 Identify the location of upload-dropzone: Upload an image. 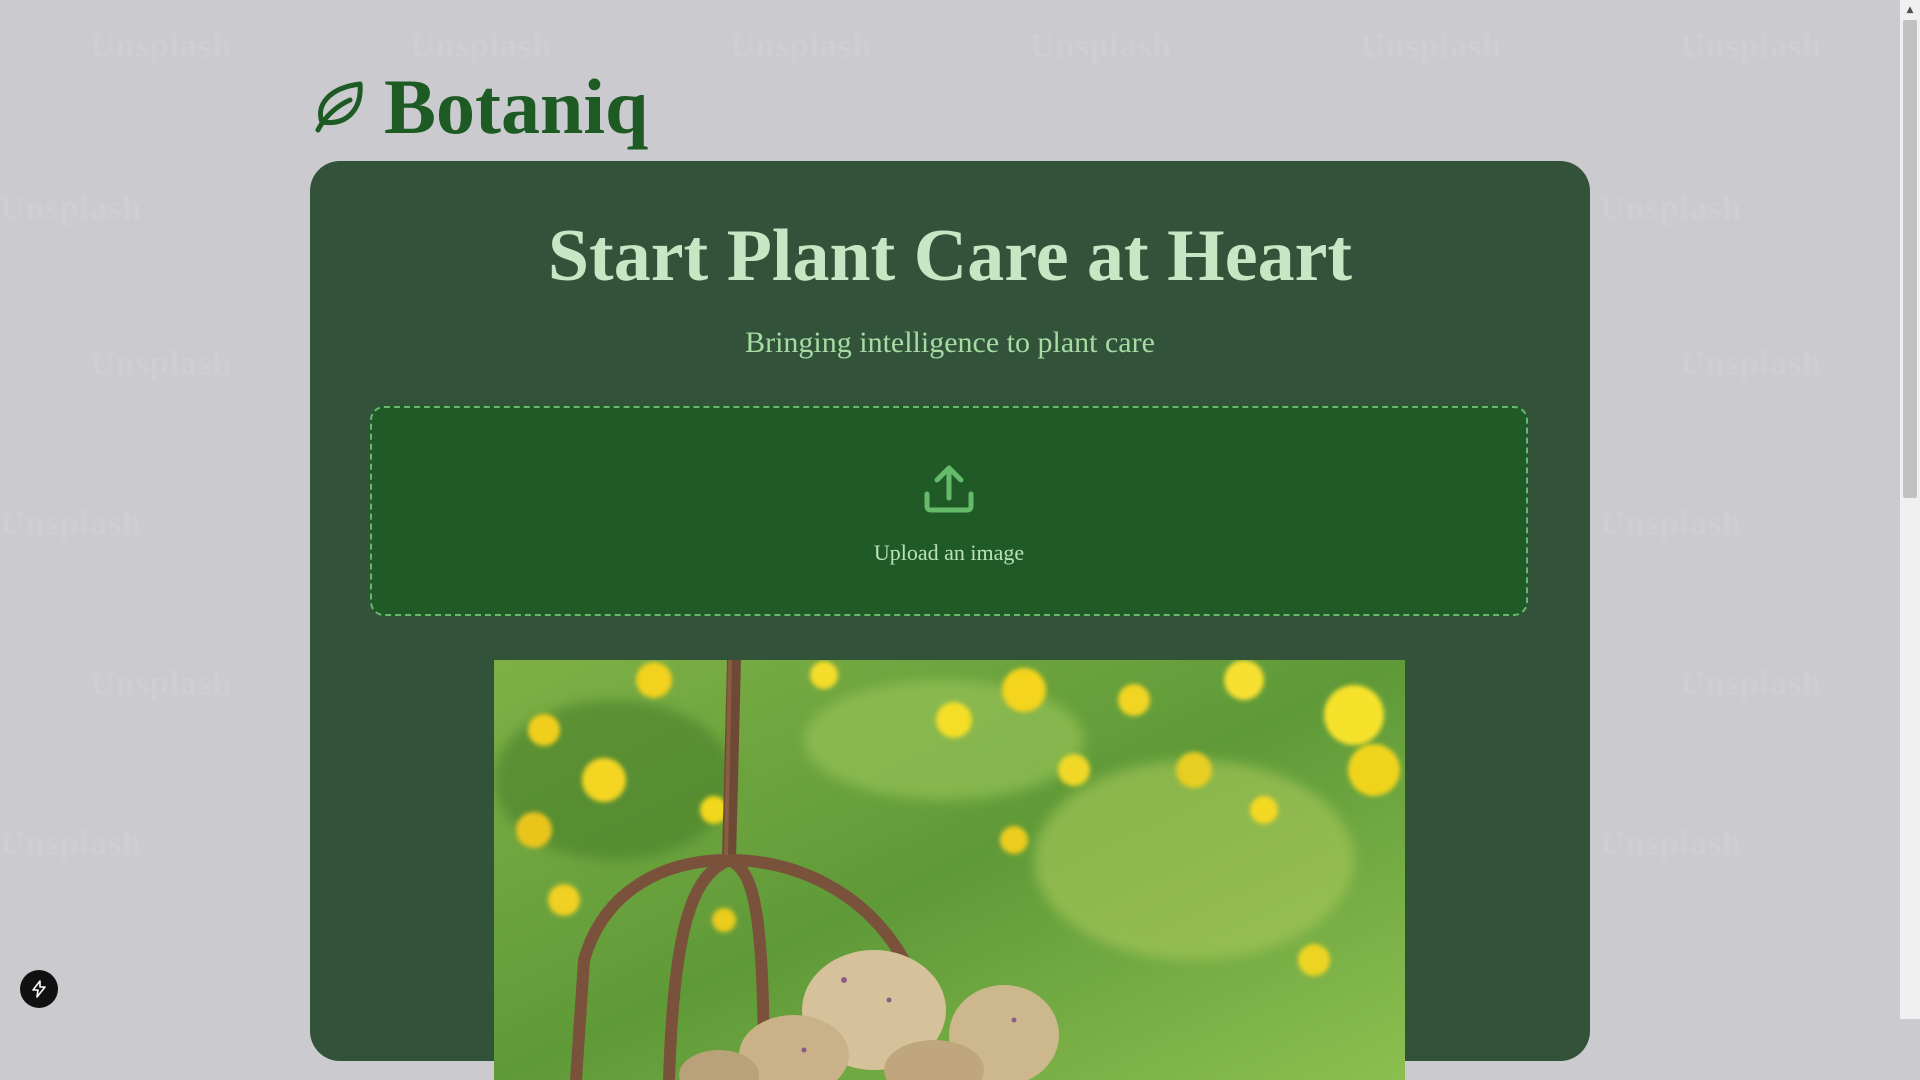
(949, 511).